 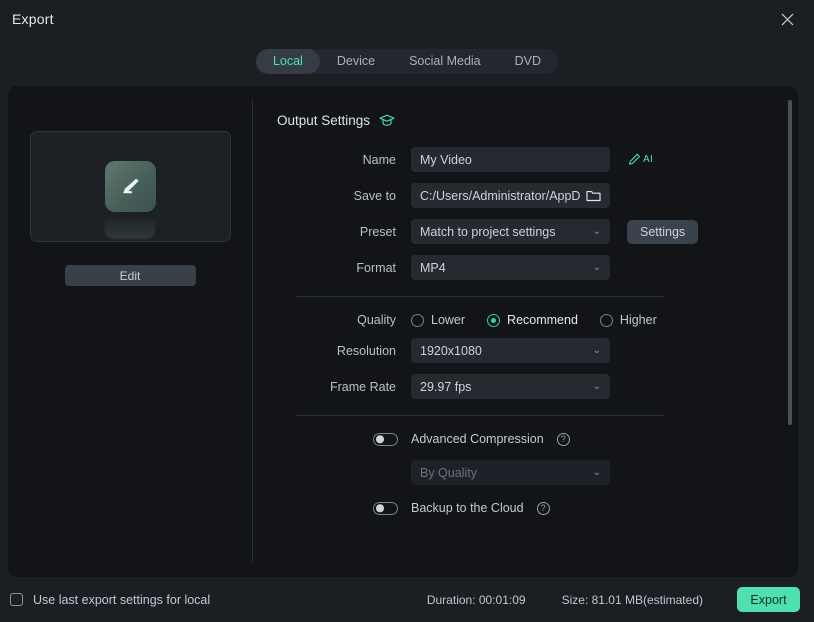 What do you see at coordinates (387, 121) in the screenshot?
I see `graduation-cap-icon` at bounding box center [387, 121].